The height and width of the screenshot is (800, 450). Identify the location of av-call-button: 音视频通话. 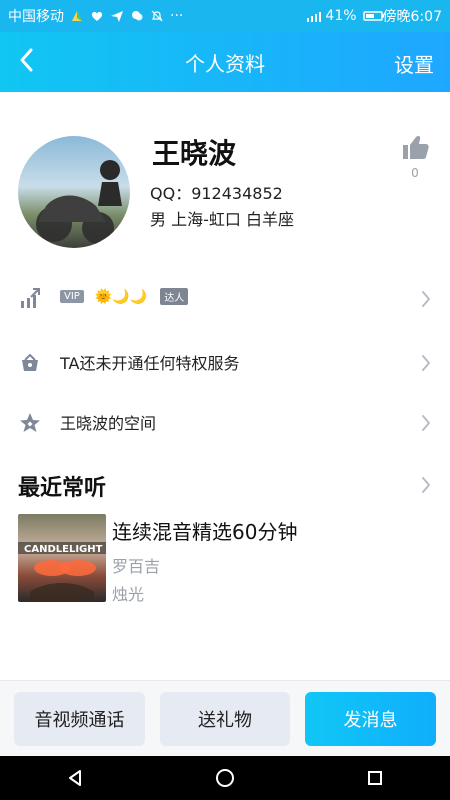
(79, 719).